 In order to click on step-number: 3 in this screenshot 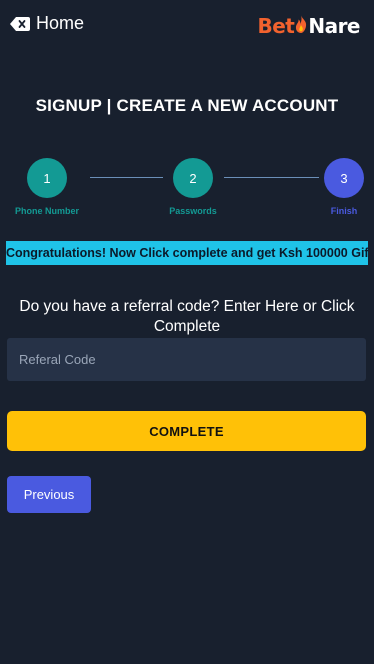, I will do `click(344, 178)`.